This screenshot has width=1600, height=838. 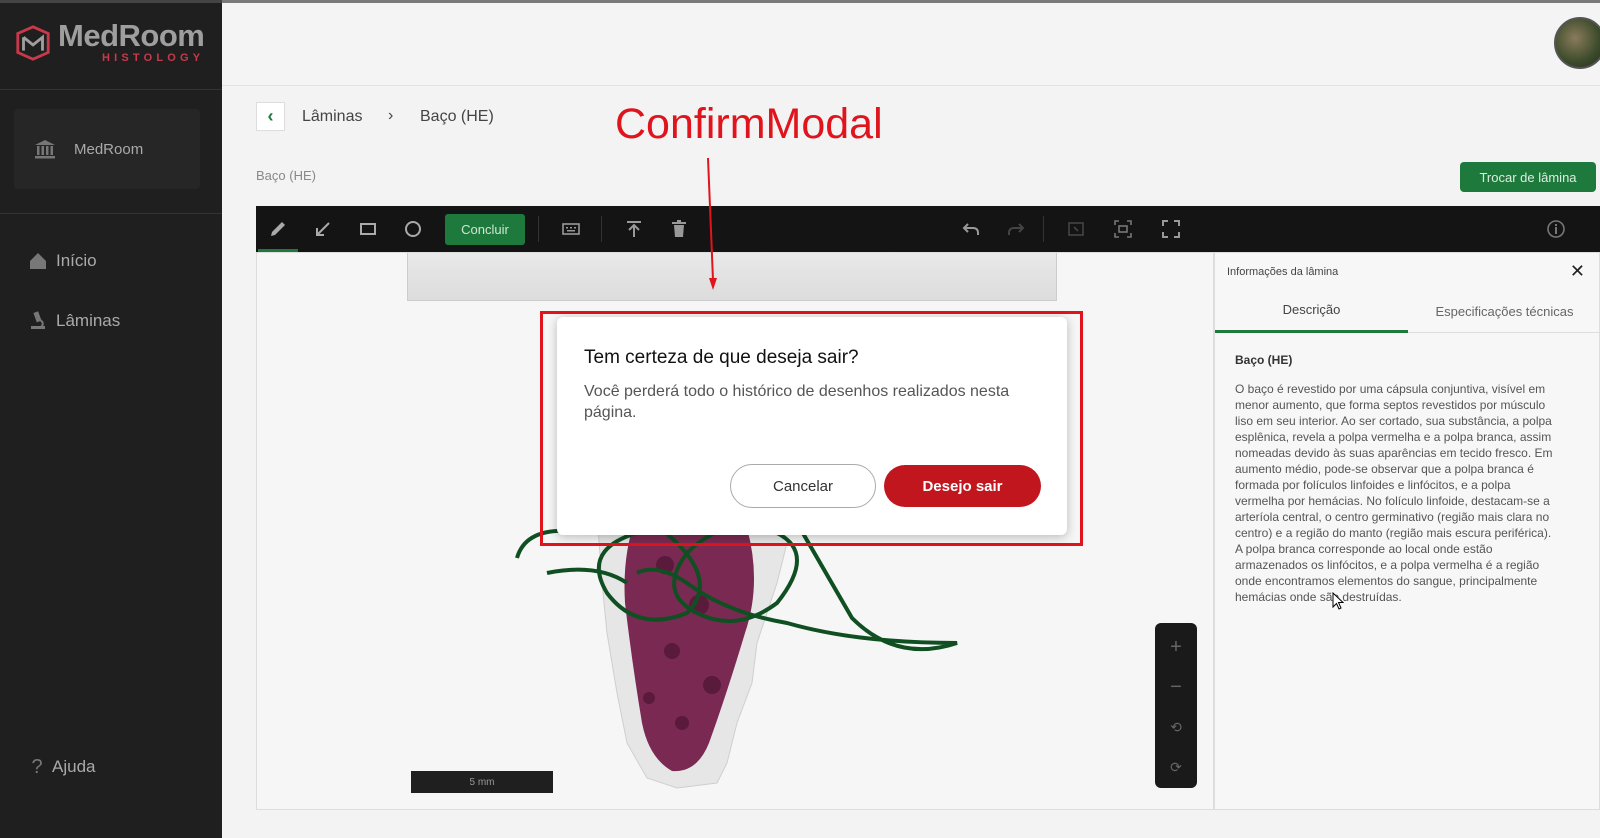 I want to click on rectangle-icon, so click(x=368, y=229).